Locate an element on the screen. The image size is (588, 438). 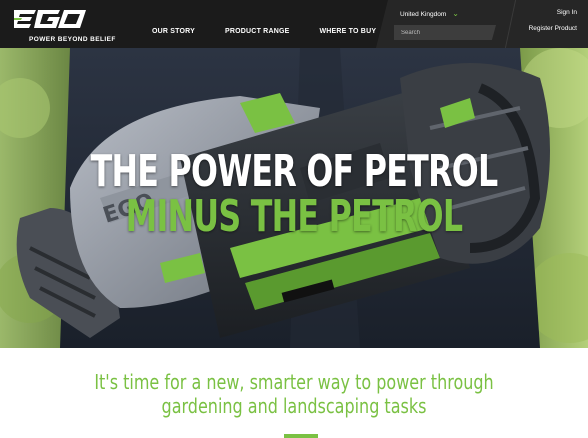
header-utility-panel is located at coordinates (482, 24).